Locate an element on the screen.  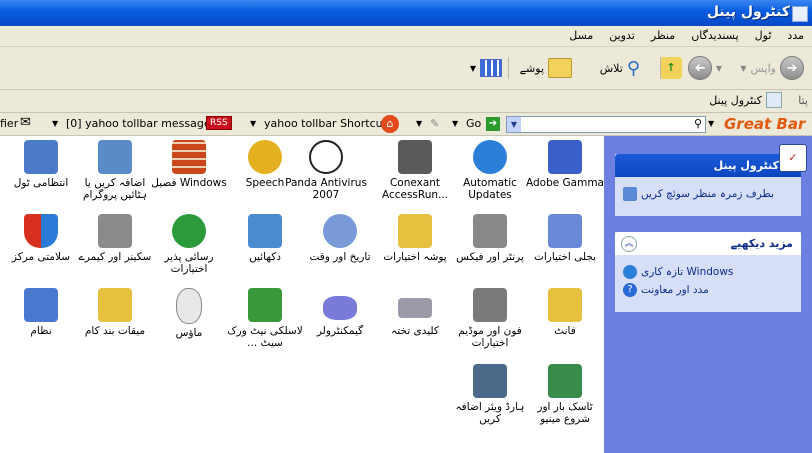
window-title: کنٹرول پینل is located at coordinates (748, 12).